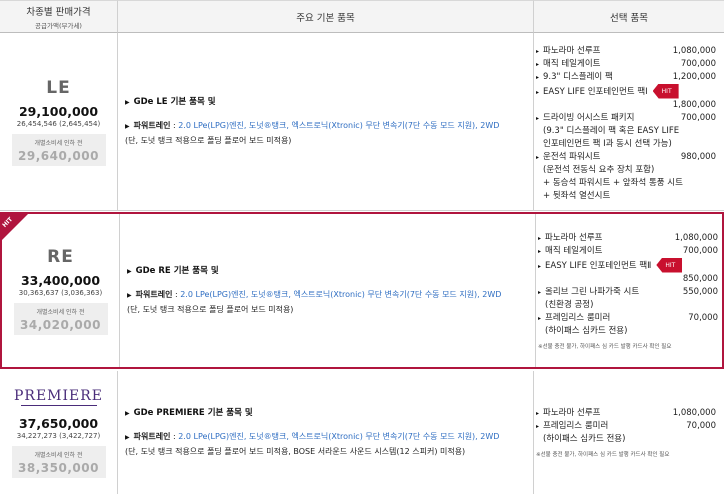 This screenshot has height=494, width=724. Describe the element at coordinates (58, 155) in the screenshot. I see `pre-tax-value: 29,640,000` at that location.